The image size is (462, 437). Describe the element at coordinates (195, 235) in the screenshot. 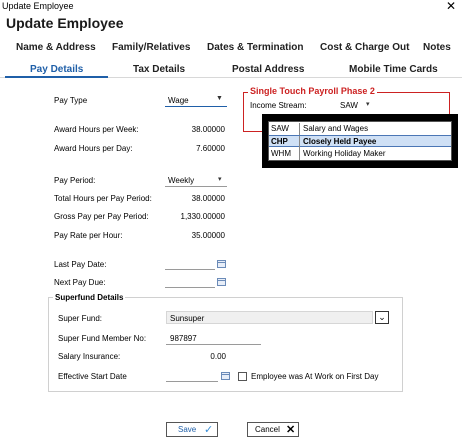

I see `pay-rate-field: 35.00000` at that location.